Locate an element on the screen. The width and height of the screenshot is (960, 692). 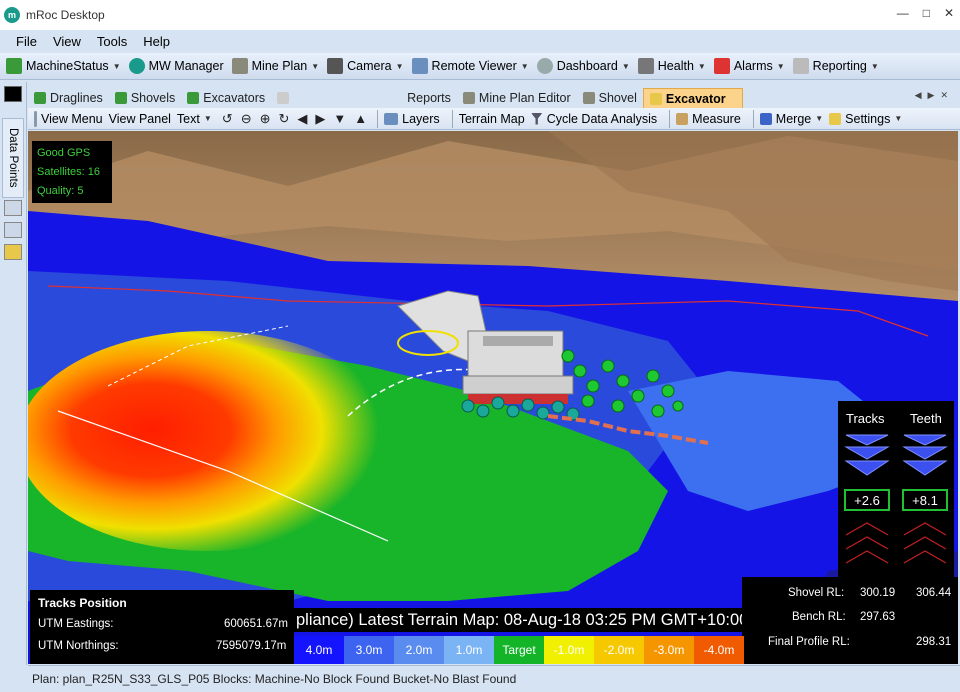
health-button: Health ▼ is located at coordinates (671, 66).